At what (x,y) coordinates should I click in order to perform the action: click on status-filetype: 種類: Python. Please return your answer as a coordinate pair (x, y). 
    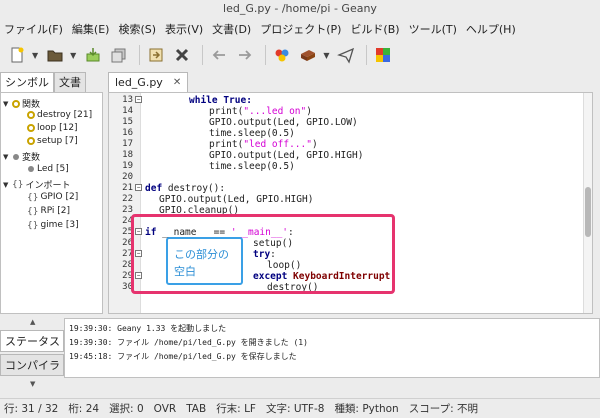
    Looking at the image, I should click on (366, 409).